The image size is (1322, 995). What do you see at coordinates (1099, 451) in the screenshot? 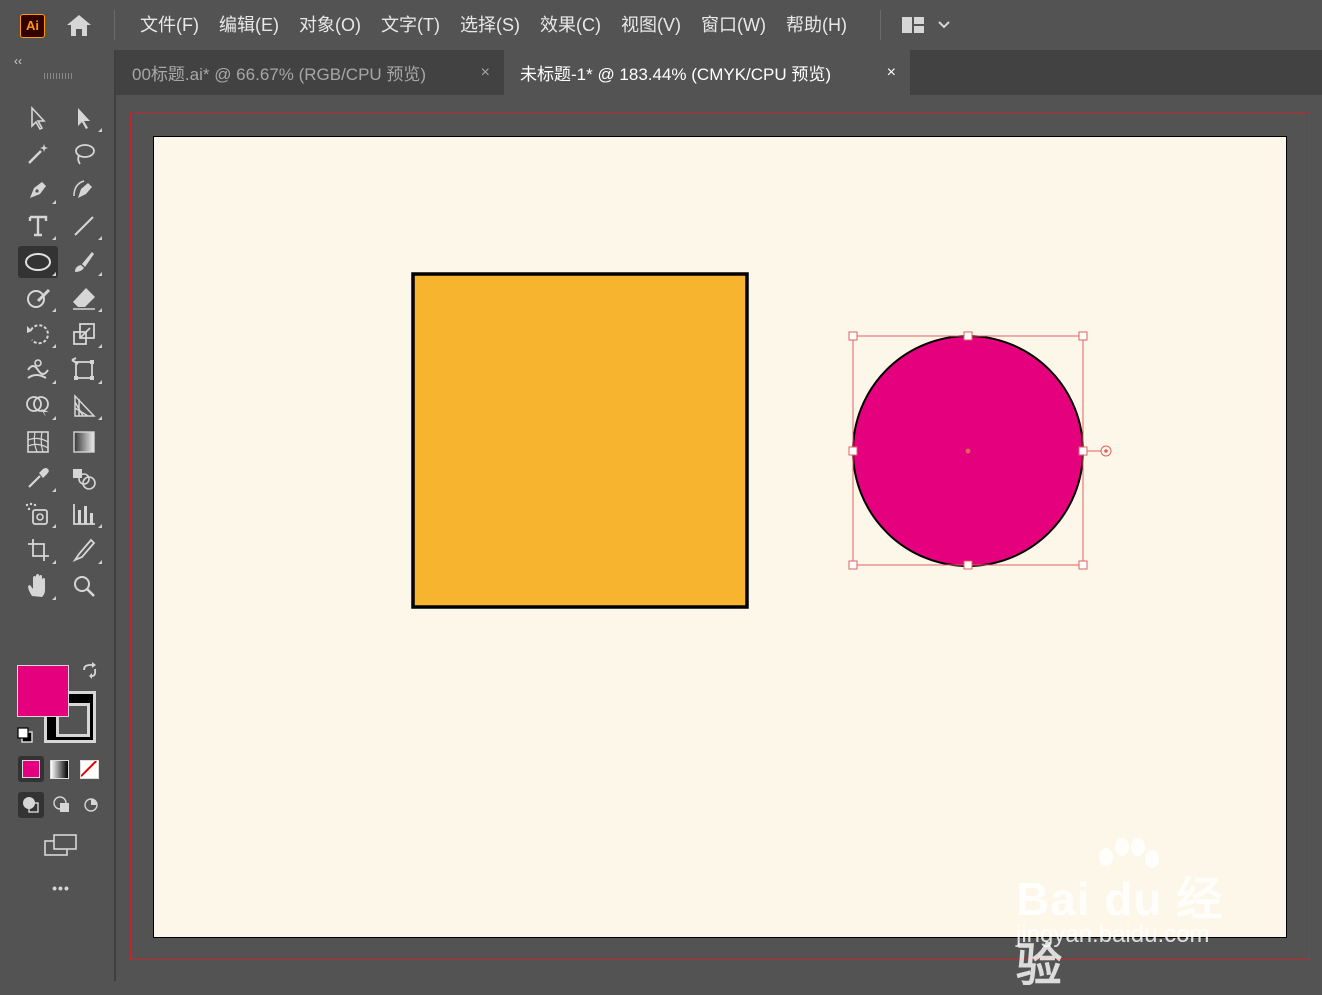
I see `pie-widget-icon` at bounding box center [1099, 451].